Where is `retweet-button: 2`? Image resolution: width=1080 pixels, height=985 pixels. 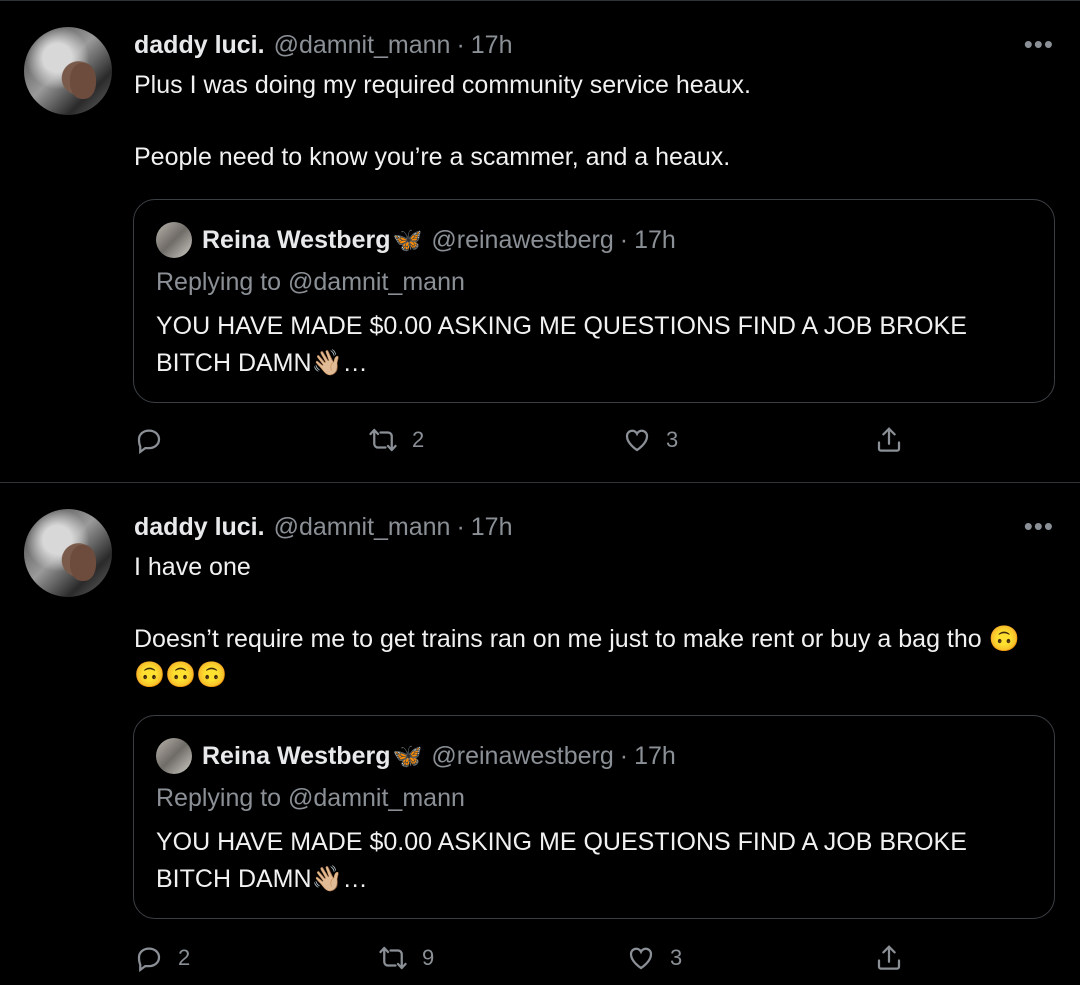 retweet-button: 2 is located at coordinates (396, 440).